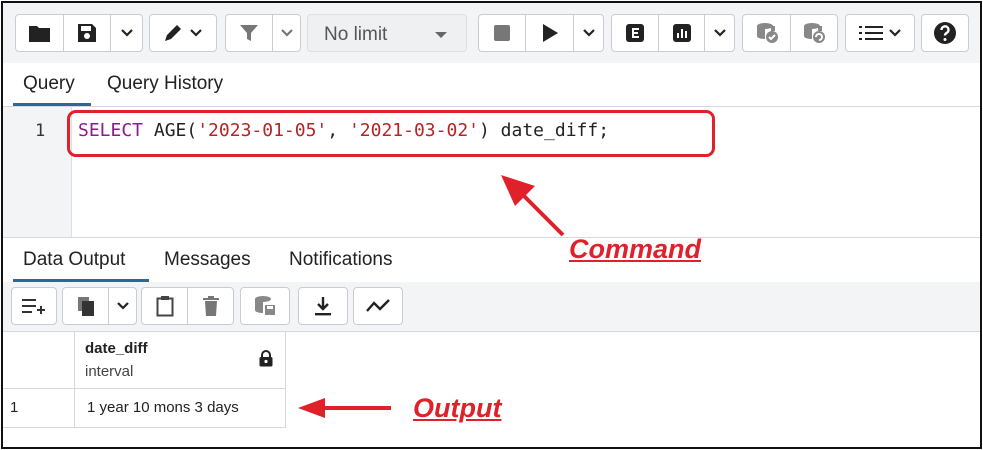  I want to click on output-arrow, so click(344, 408).